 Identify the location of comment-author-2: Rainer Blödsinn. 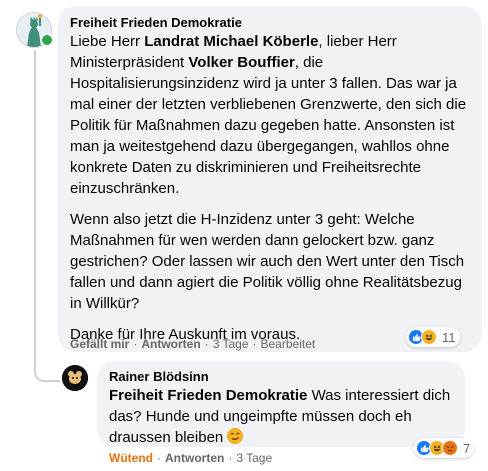
(281, 376).